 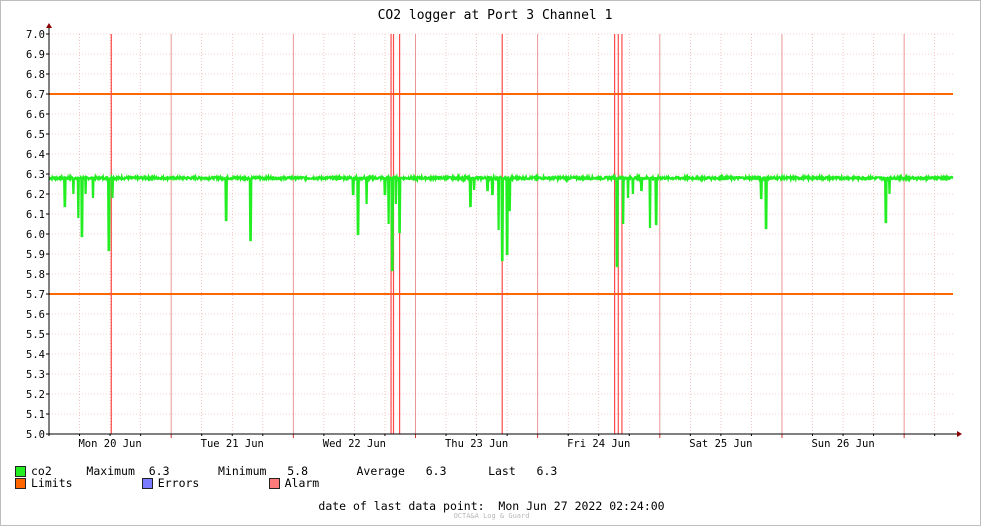 I want to click on y-tick-label: 6.7, so click(x=35, y=95).